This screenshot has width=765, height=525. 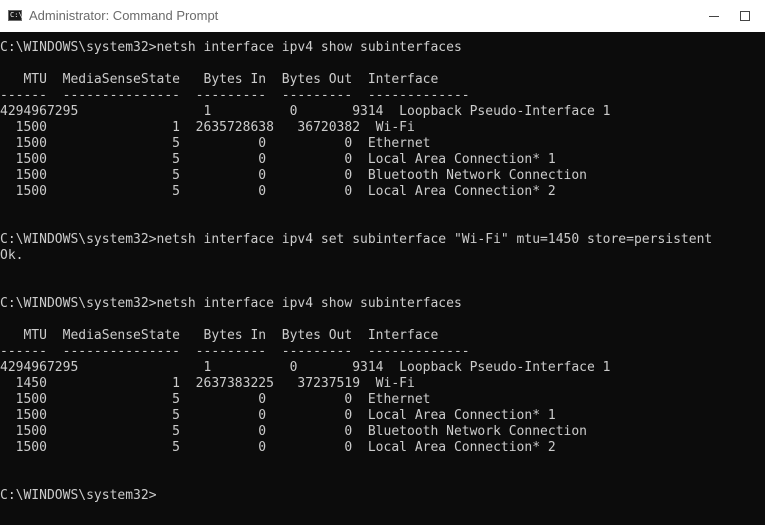 I want to click on console-line: 1450 1 2637383225 37237519 Wi-Fi, so click(x=207, y=383).